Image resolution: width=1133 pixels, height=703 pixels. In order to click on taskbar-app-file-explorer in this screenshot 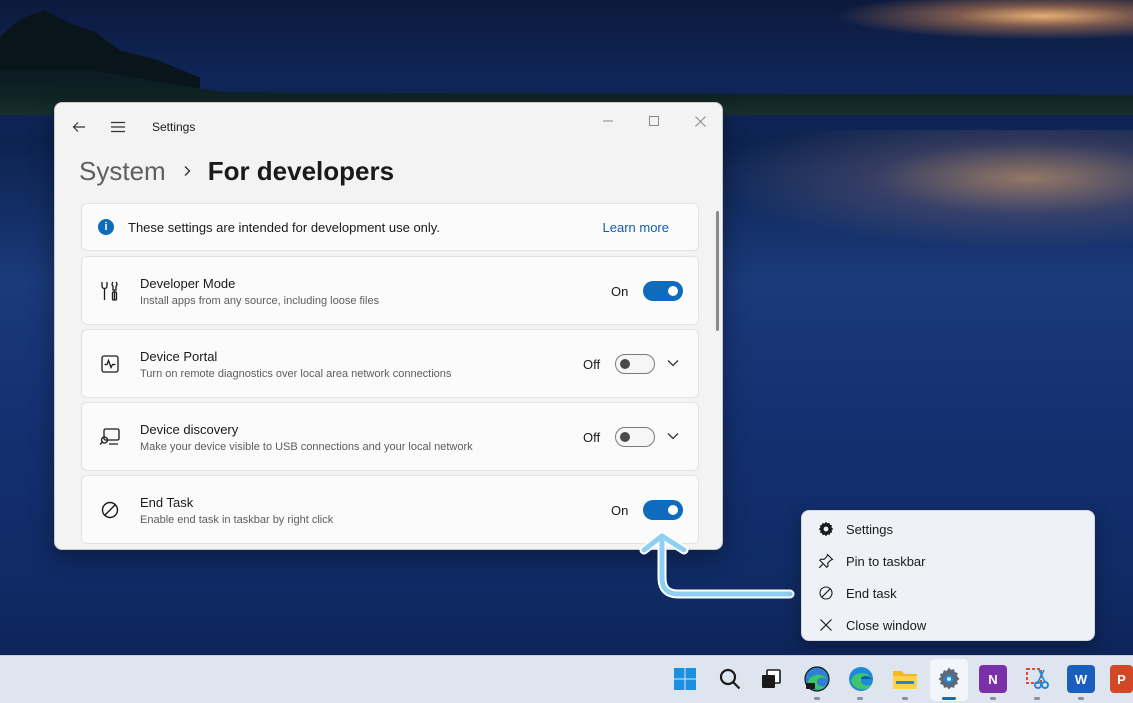, I will do `click(905, 679)`.